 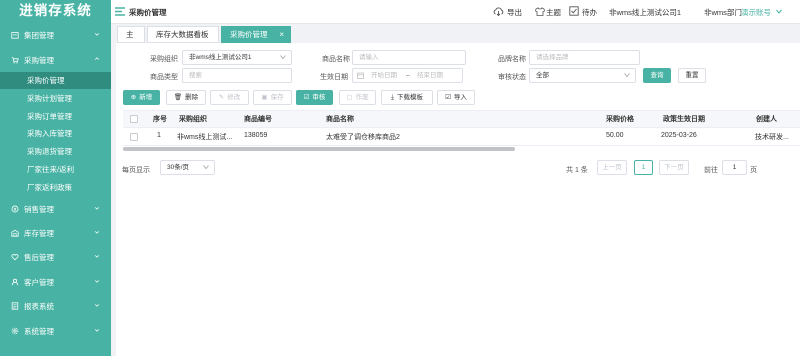 I want to click on page-size-select: 30条/页, so click(x=187, y=167).